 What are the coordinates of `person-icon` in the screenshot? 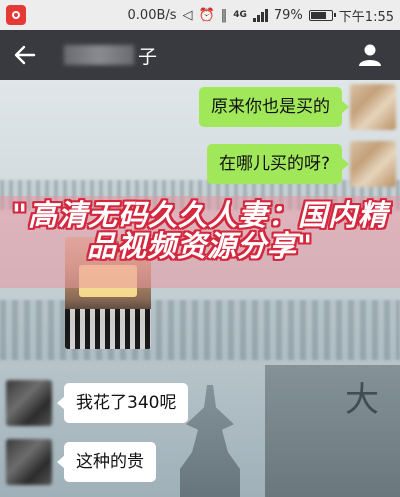 It's located at (370, 55).